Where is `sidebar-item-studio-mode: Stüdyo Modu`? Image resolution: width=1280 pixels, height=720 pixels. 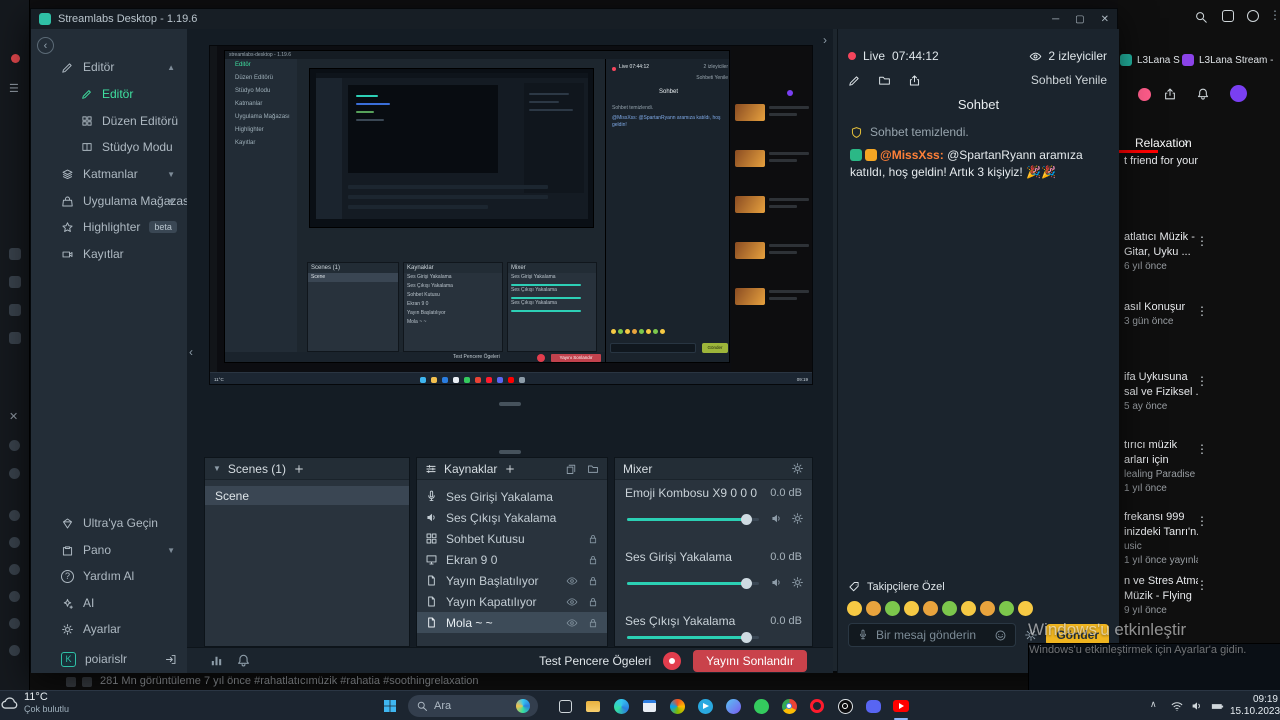
sidebar-item-studio-mode: Stüdyo Modu is located at coordinates (109, 147).